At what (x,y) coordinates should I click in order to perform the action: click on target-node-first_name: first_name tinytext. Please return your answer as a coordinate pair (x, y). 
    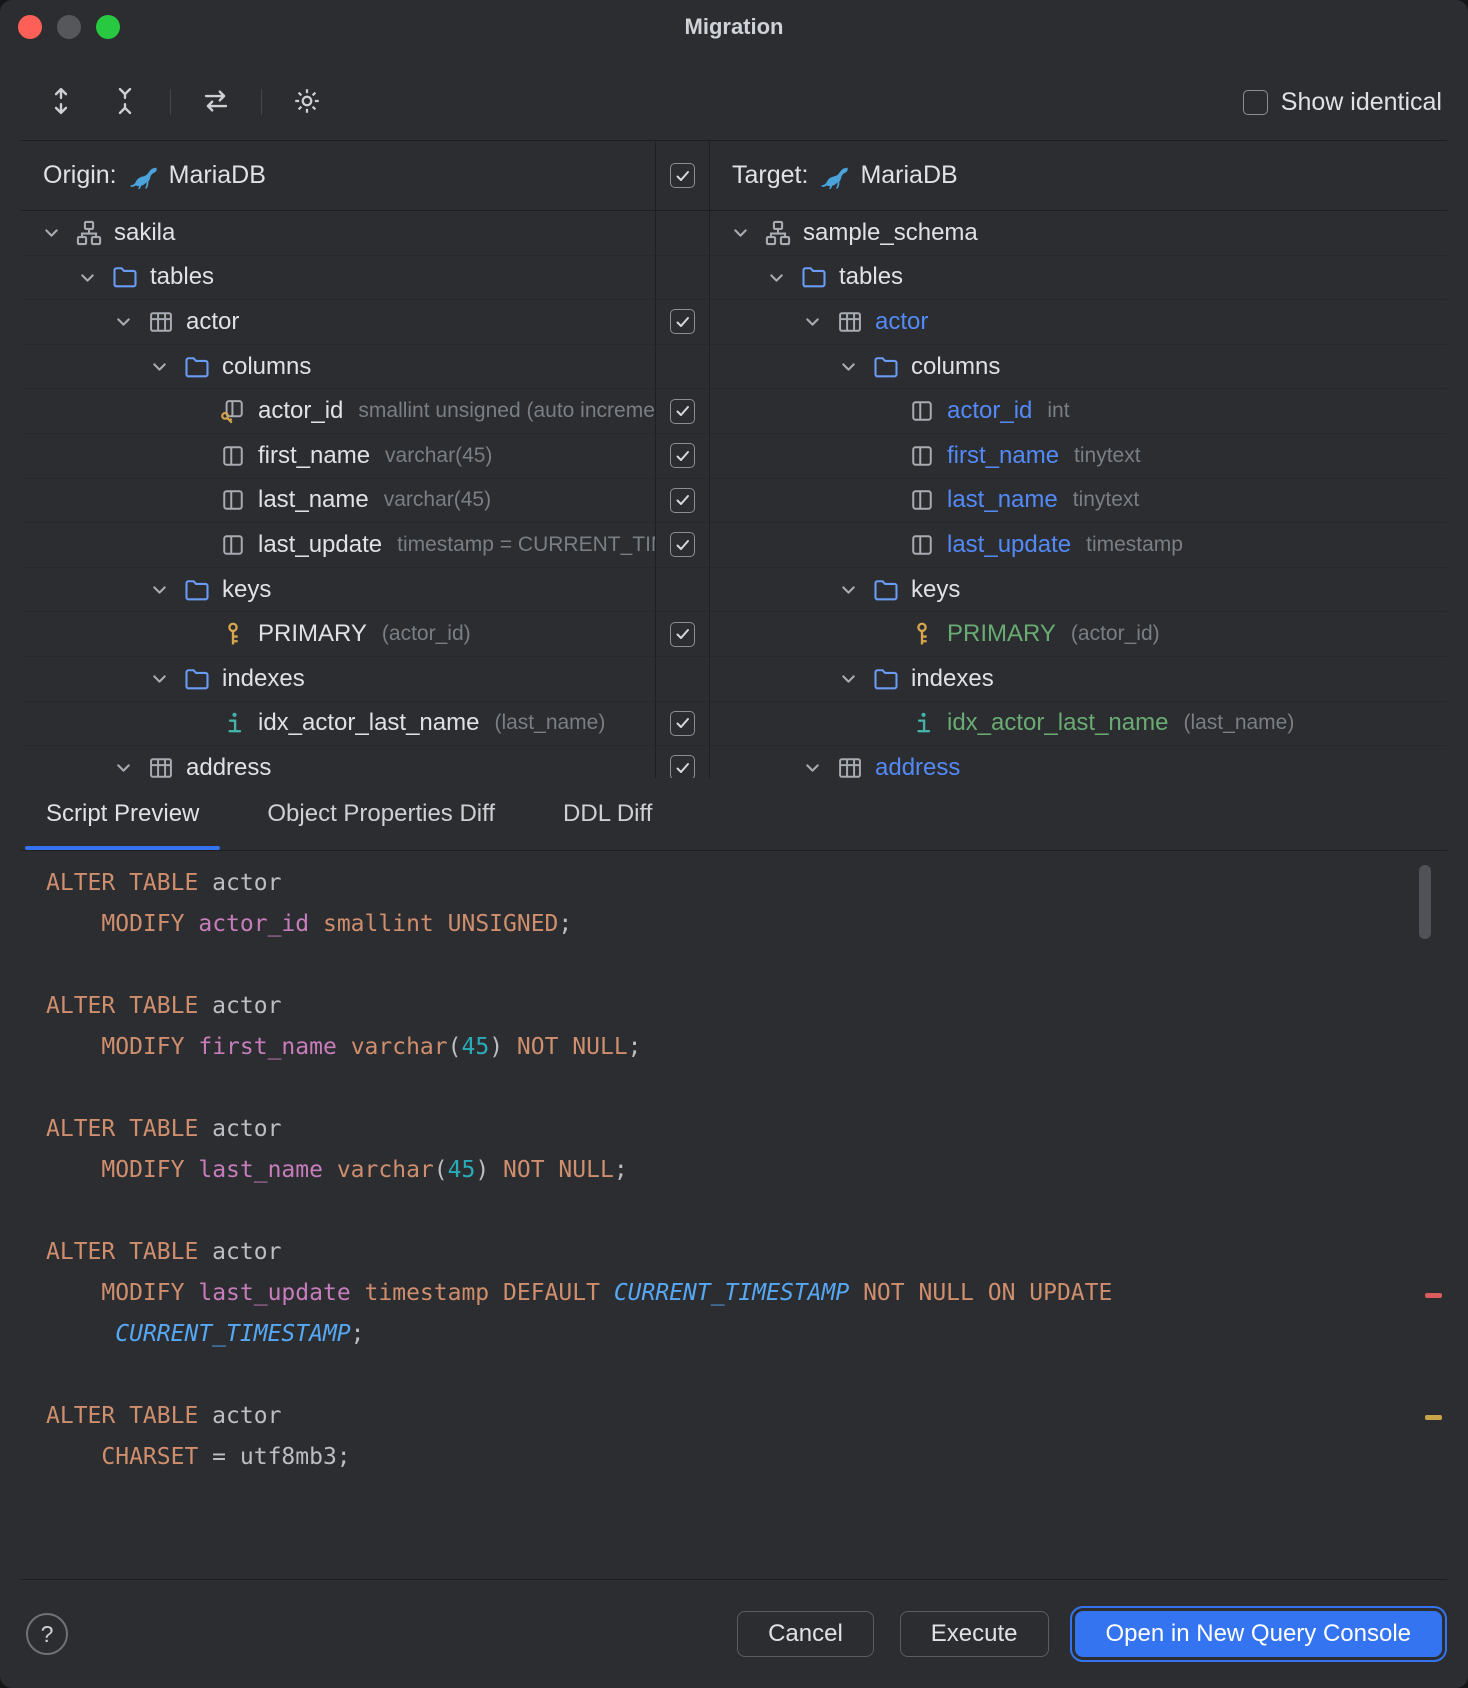
    Looking at the image, I should click on (1078, 456).